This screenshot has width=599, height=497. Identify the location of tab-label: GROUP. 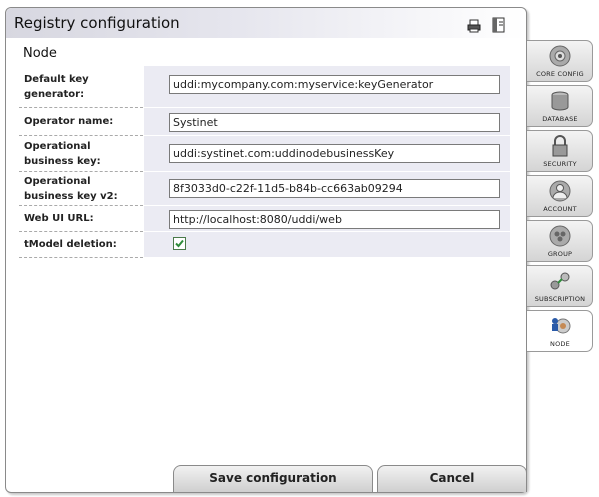
(560, 254).